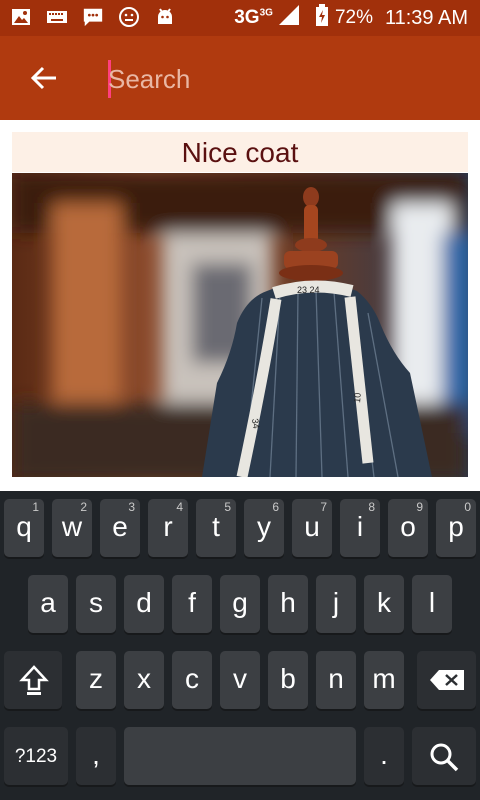 Image resolution: width=480 pixels, height=800 pixels. I want to click on search-app-bar, so click(240, 78).